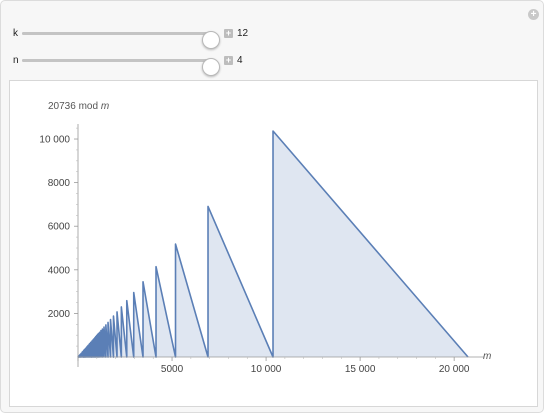 Image resolution: width=544 pixels, height=413 pixels. I want to click on control-label-n: n, so click(16, 60).